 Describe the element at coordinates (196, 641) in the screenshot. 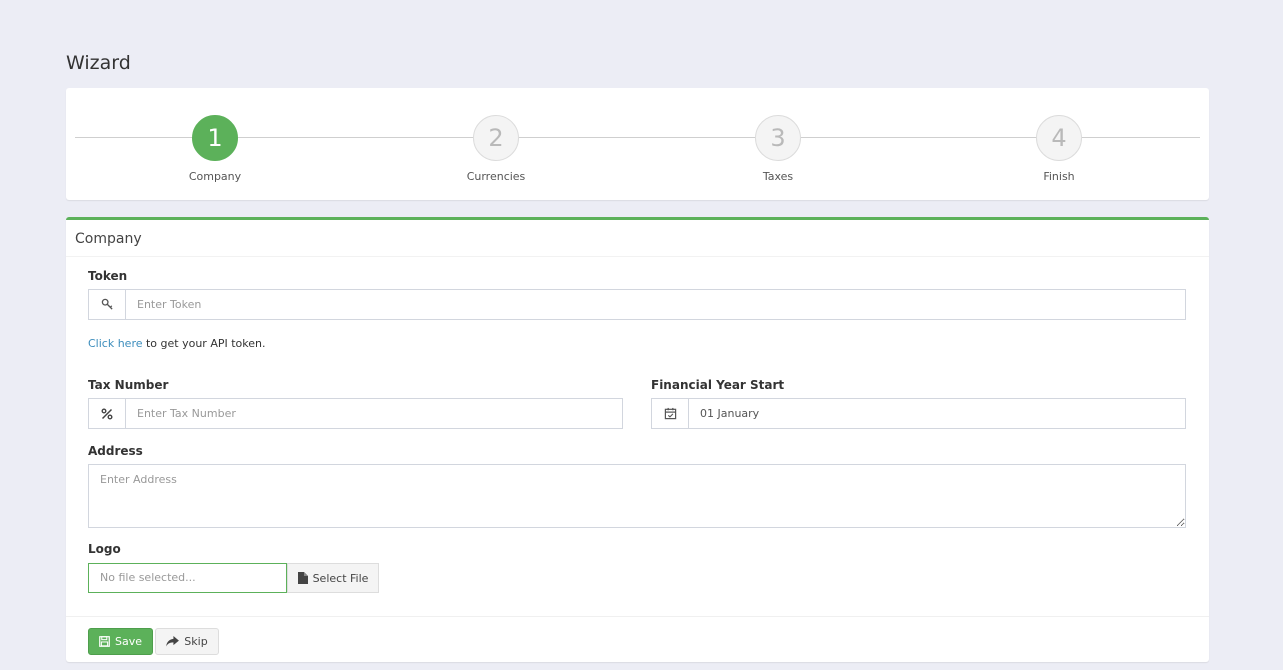

I see `skip-label: Skip` at that location.